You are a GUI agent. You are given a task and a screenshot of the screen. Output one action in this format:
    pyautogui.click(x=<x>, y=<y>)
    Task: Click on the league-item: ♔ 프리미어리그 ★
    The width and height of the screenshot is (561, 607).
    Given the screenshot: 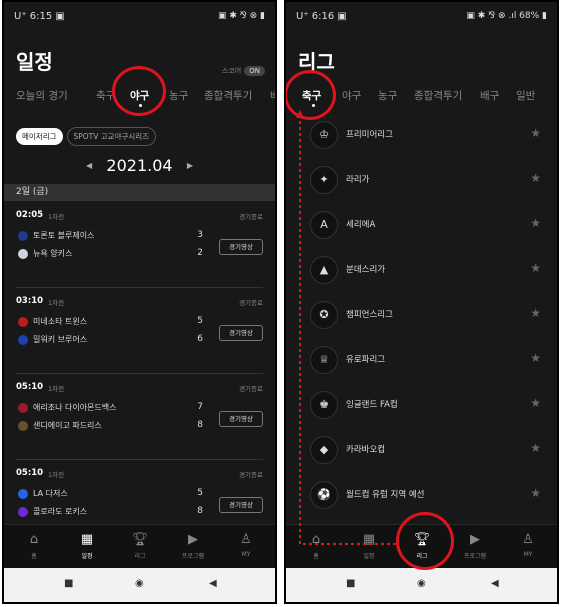 What is the action you would take?
    pyautogui.click(x=421, y=134)
    